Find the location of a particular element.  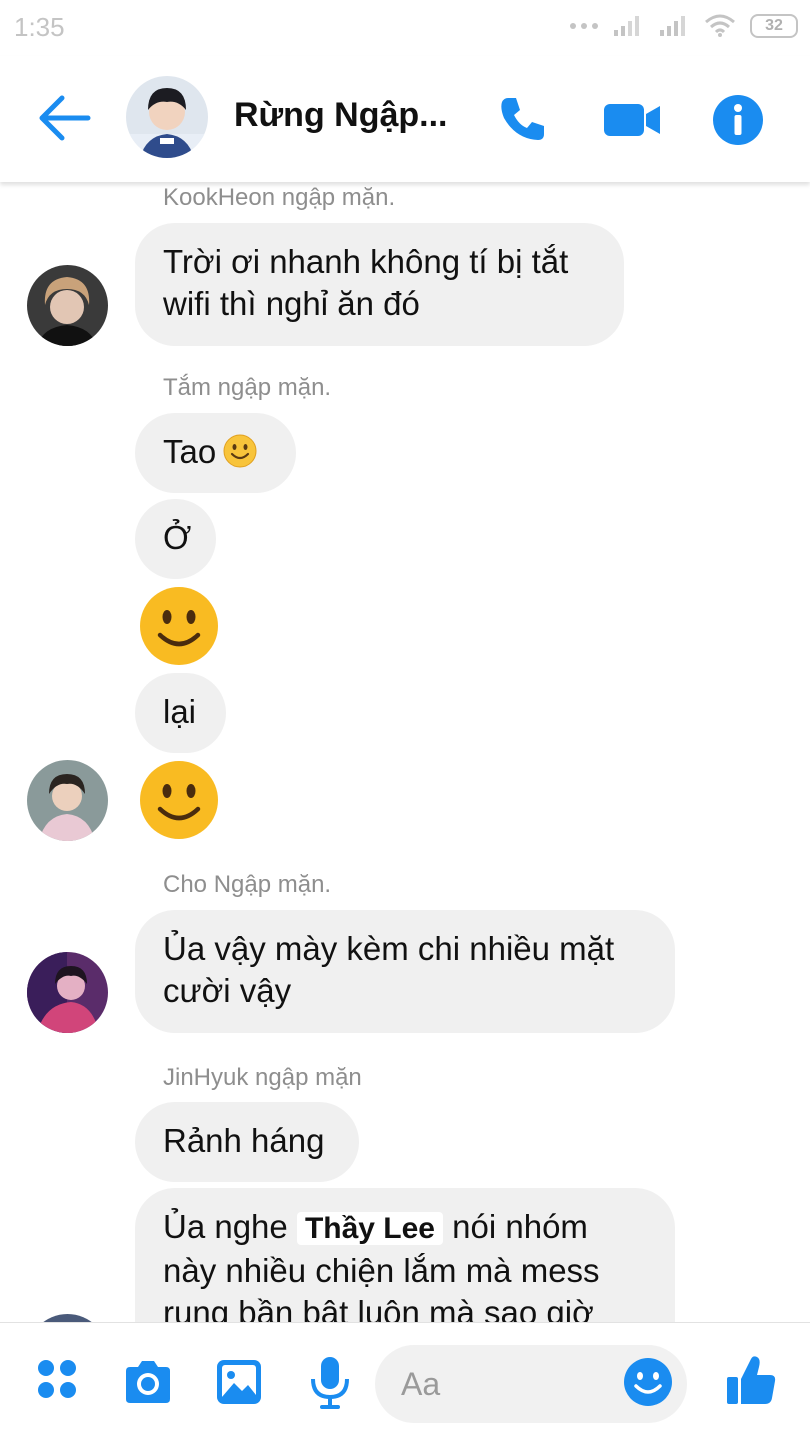

composer-bar is located at coordinates (405, 1381).